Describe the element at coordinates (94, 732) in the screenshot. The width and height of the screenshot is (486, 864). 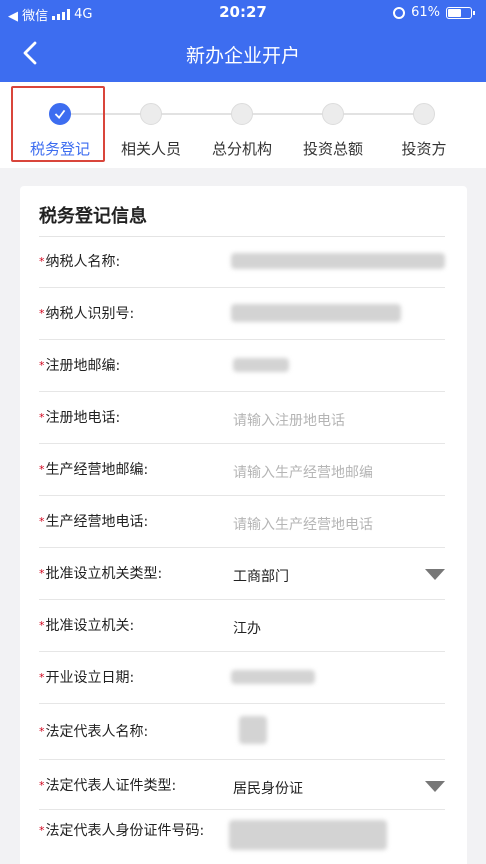
I see `field-label: *法定代表人名称:` at that location.